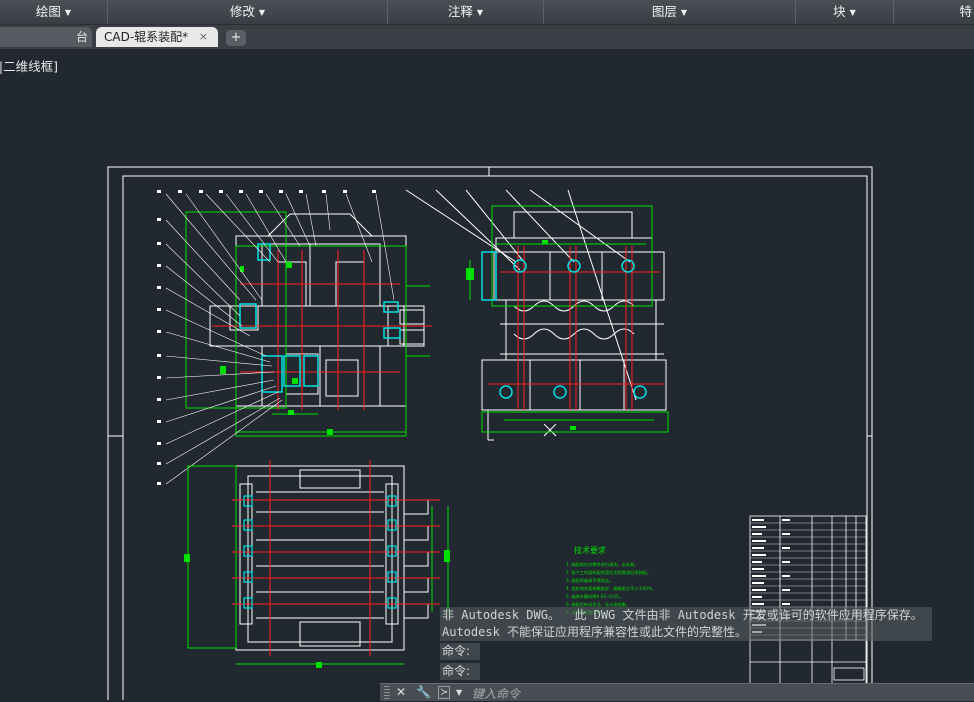  Describe the element at coordinates (611, 588) in the screenshot. I see `tech-requirement-line: 4. 齿轮啮合面接触良好，接触斑点不小于60%。` at that location.